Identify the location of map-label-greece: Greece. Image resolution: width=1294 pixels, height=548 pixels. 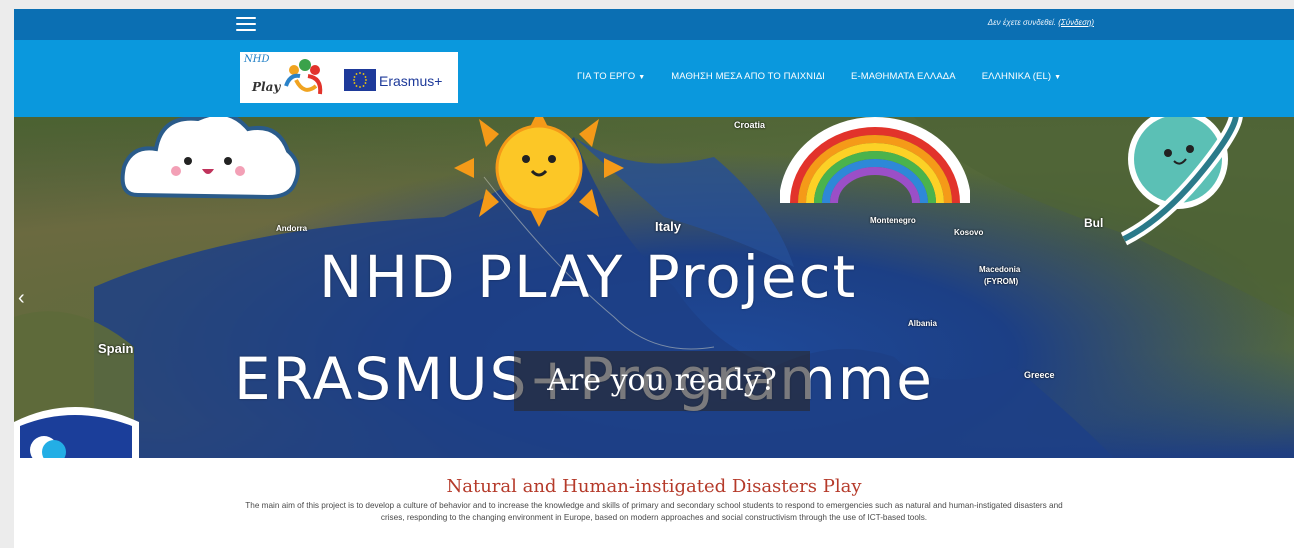
(1039, 375).